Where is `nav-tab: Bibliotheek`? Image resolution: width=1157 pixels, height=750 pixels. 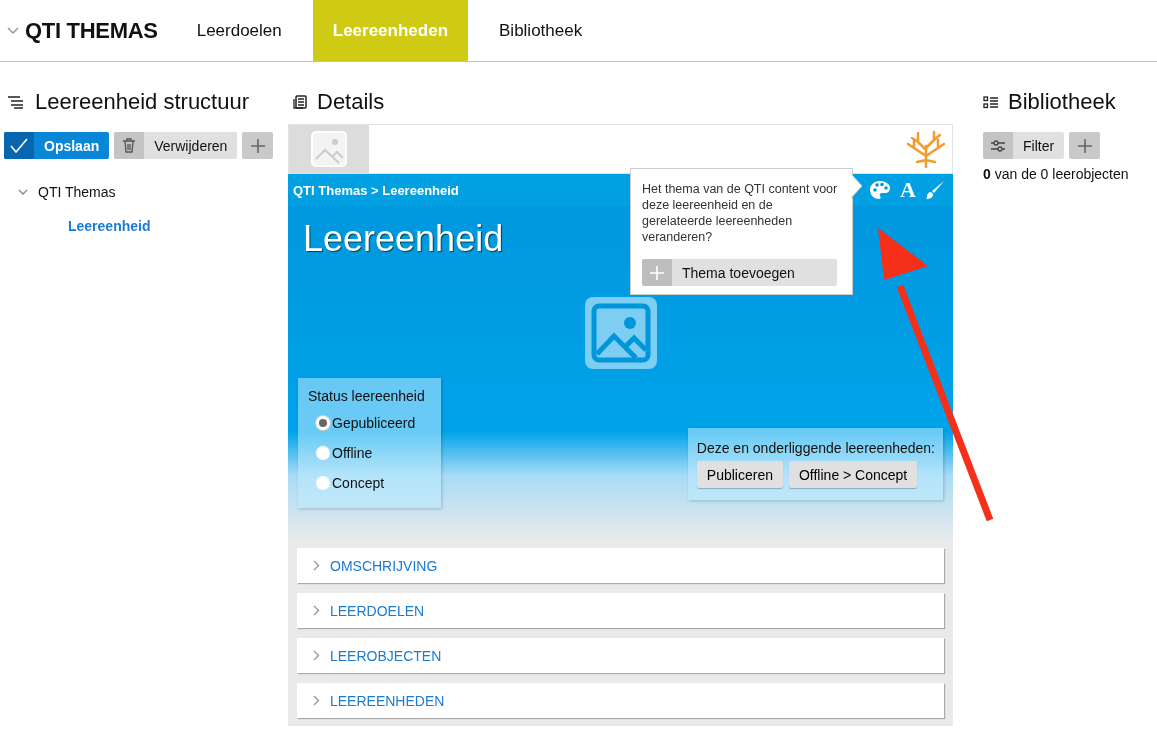
nav-tab: Bibliotheek is located at coordinates (541, 30).